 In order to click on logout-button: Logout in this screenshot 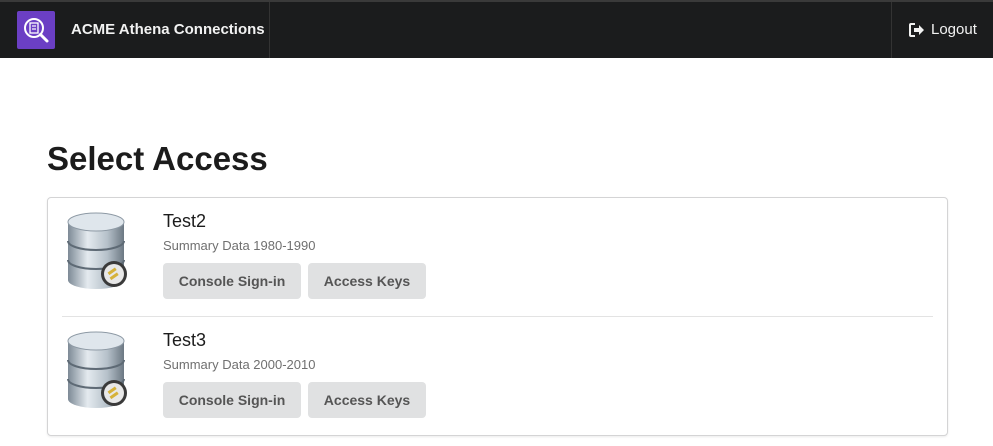, I will do `click(942, 30)`.